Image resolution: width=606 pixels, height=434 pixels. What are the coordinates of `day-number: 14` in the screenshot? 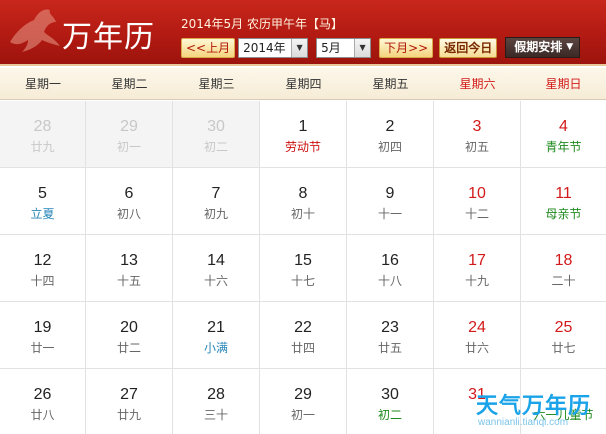 It's located at (216, 260).